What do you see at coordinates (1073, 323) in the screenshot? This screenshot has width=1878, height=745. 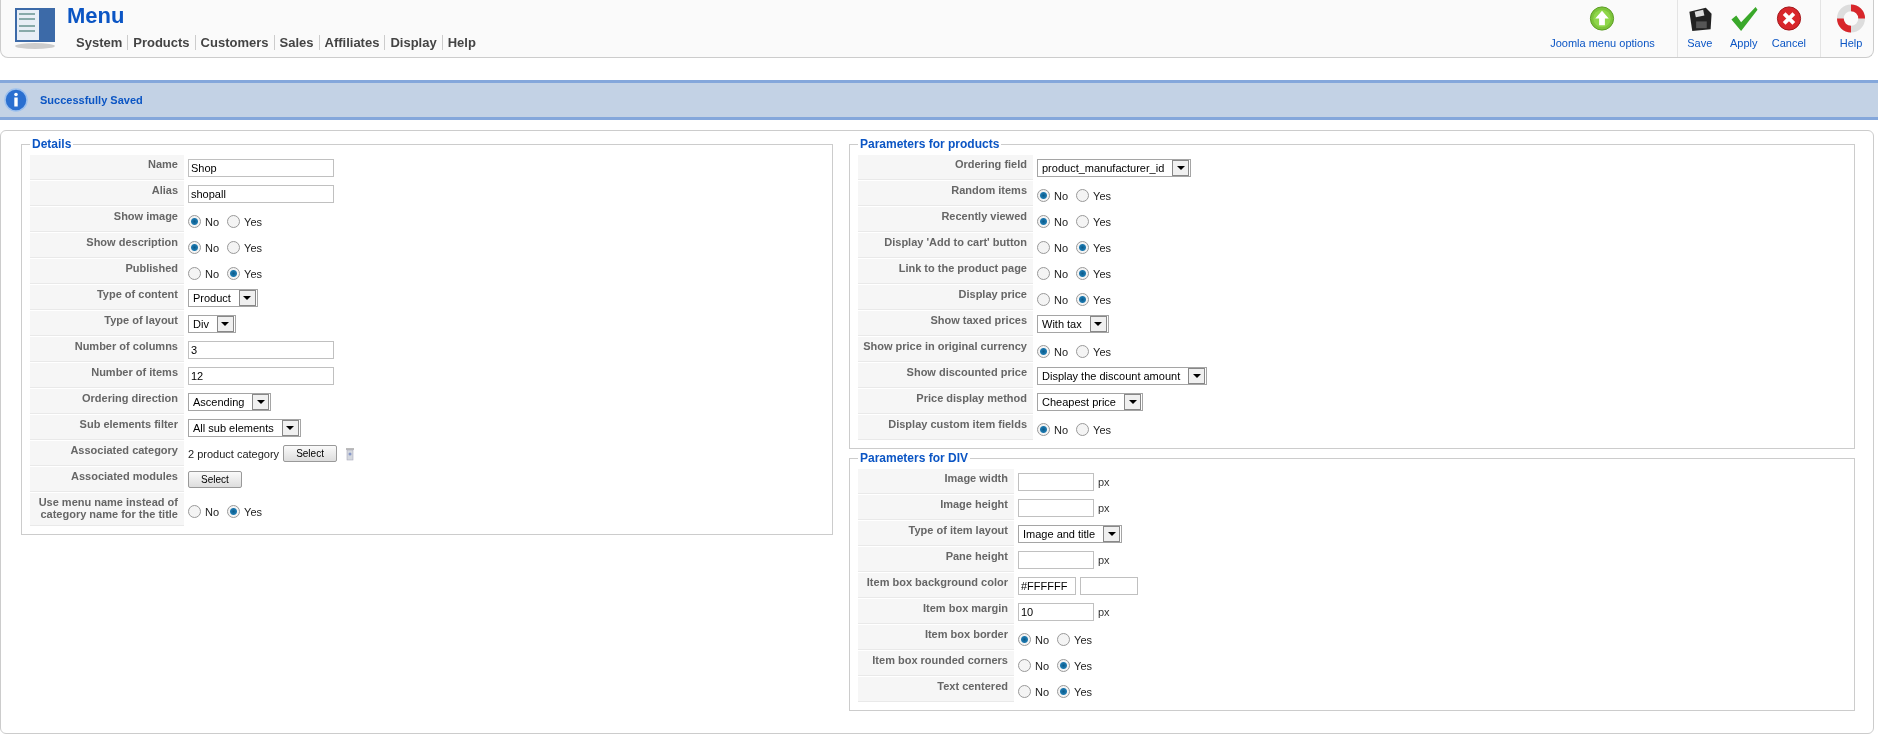 I see `dropdown: With tax` at bounding box center [1073, 323].